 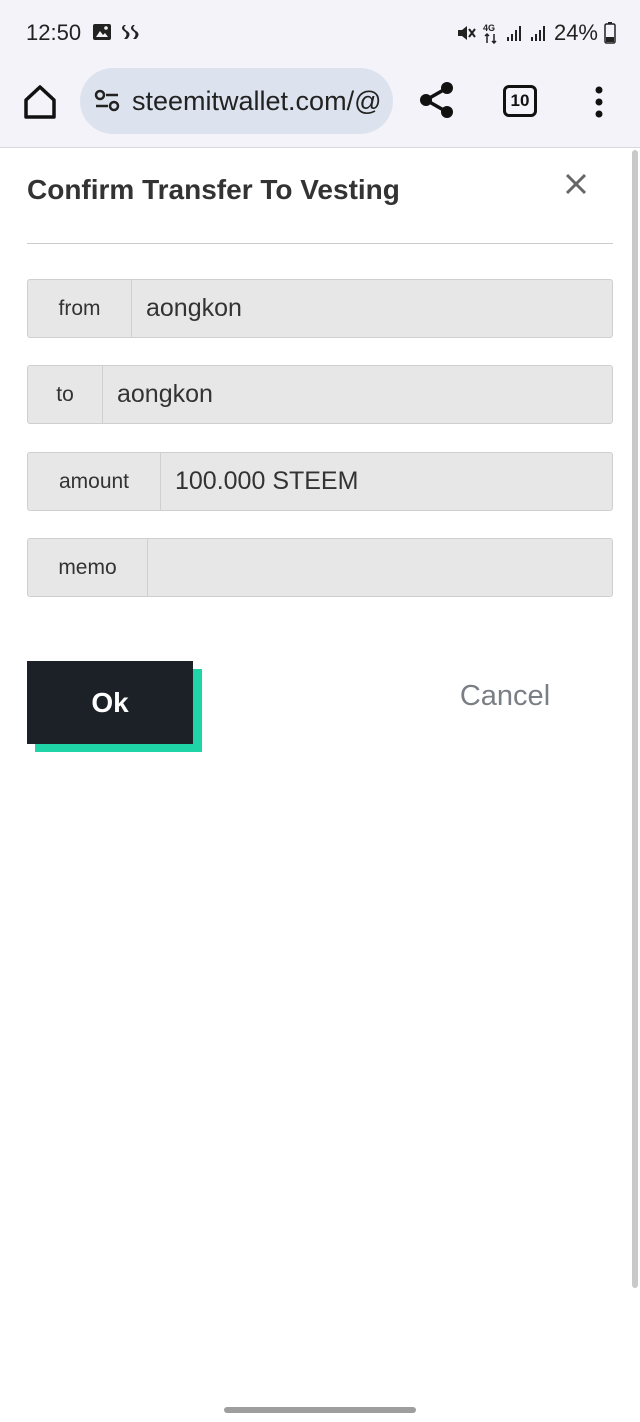 I want to click on ok-button: Ok, so click(x=110, y=702).